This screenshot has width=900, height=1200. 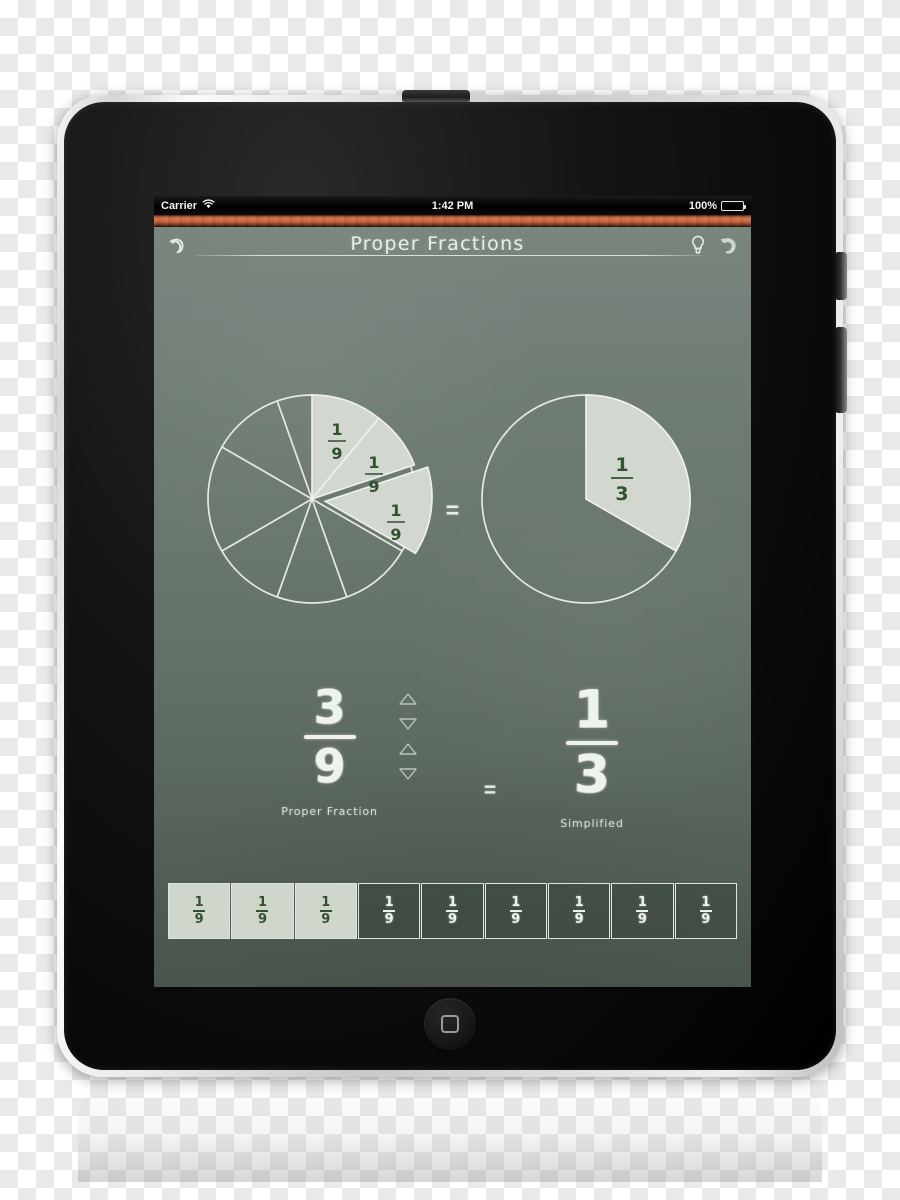 I want to click on title-underline, so click(x=449, y=255).